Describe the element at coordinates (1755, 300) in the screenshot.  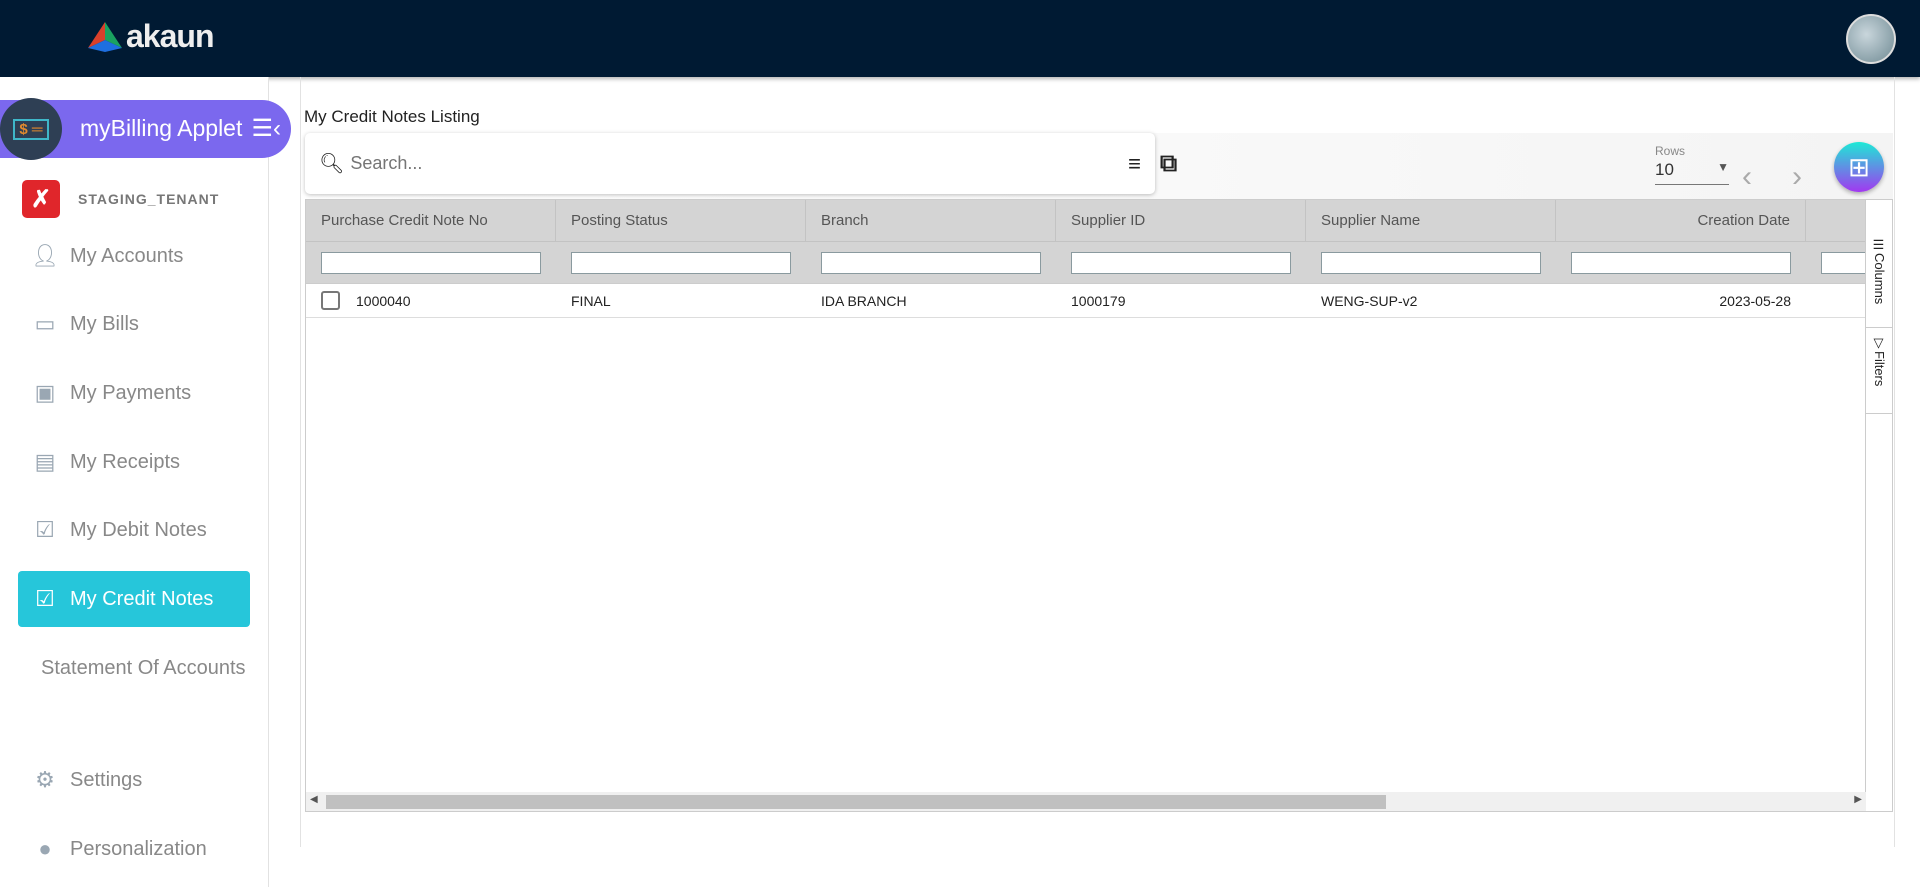
I see `cell-value: 2023-05-28` at that location.